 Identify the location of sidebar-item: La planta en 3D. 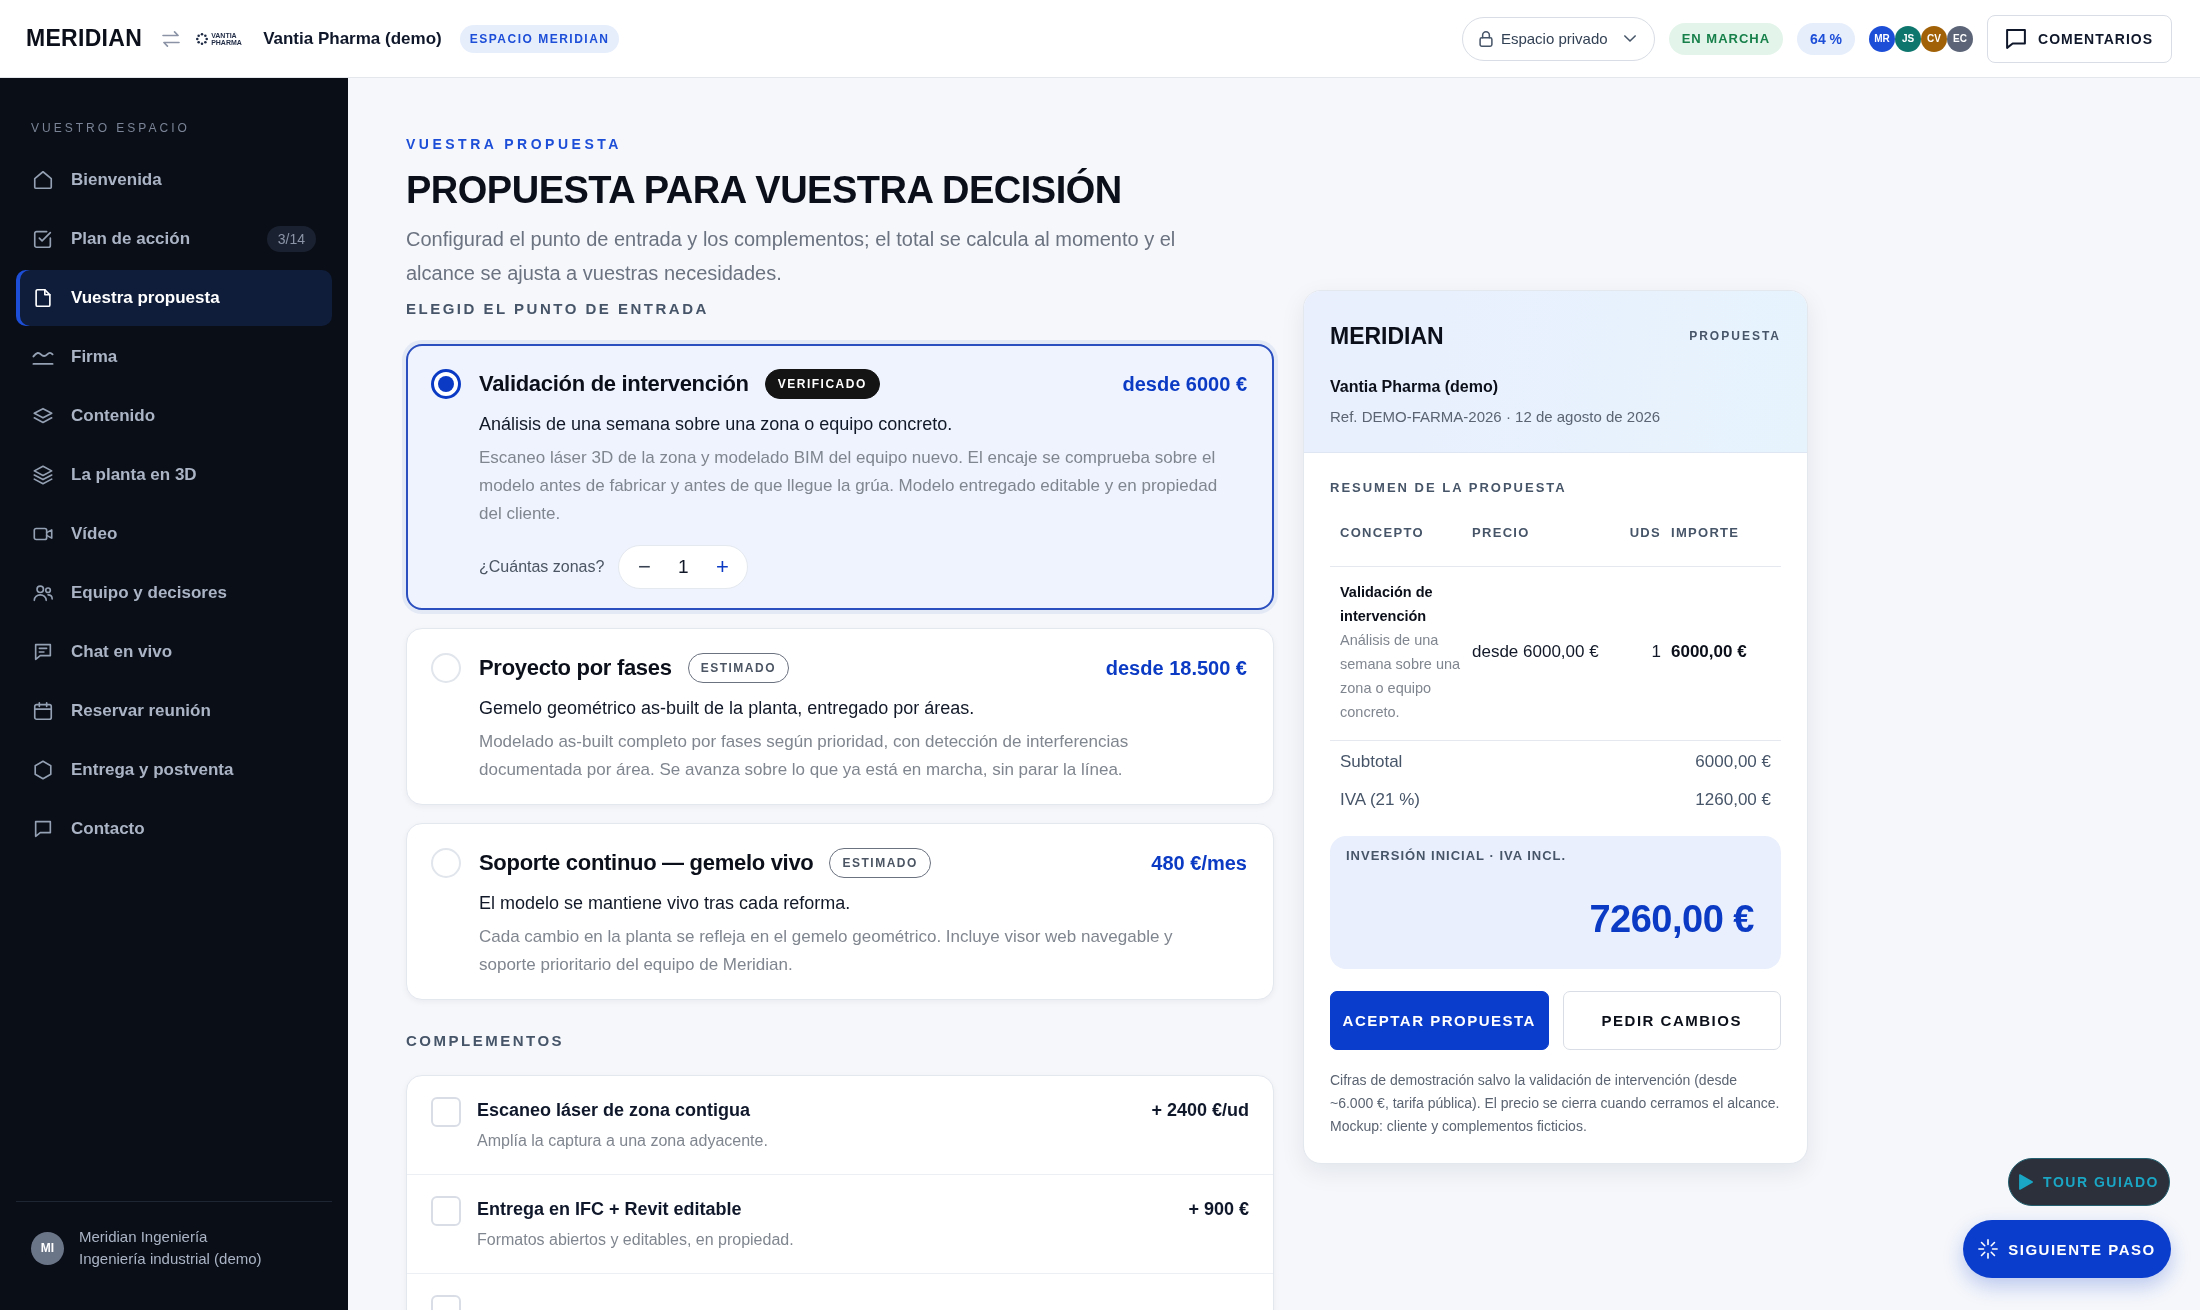
(174, 475).